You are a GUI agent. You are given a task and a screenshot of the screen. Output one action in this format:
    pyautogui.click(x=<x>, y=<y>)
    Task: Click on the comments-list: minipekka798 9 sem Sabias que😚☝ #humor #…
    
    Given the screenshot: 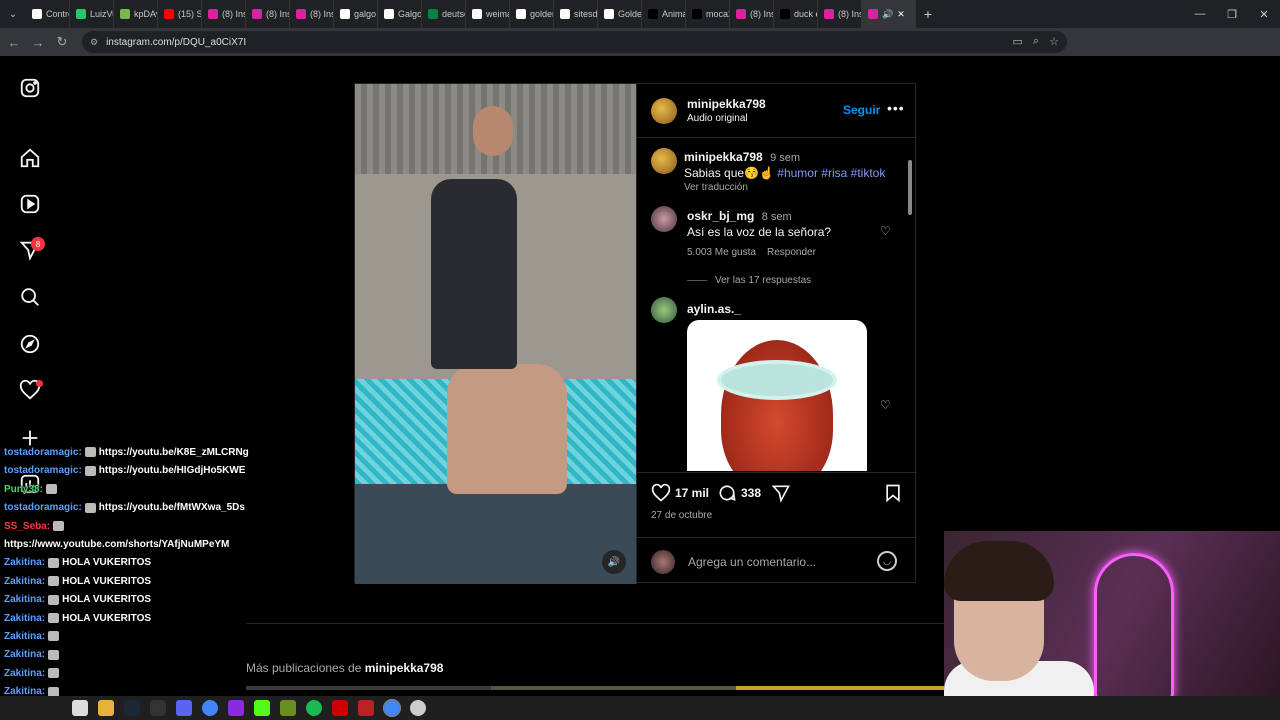 What is the action you would take?
    pyautogui.click(x=777, y=304)
    